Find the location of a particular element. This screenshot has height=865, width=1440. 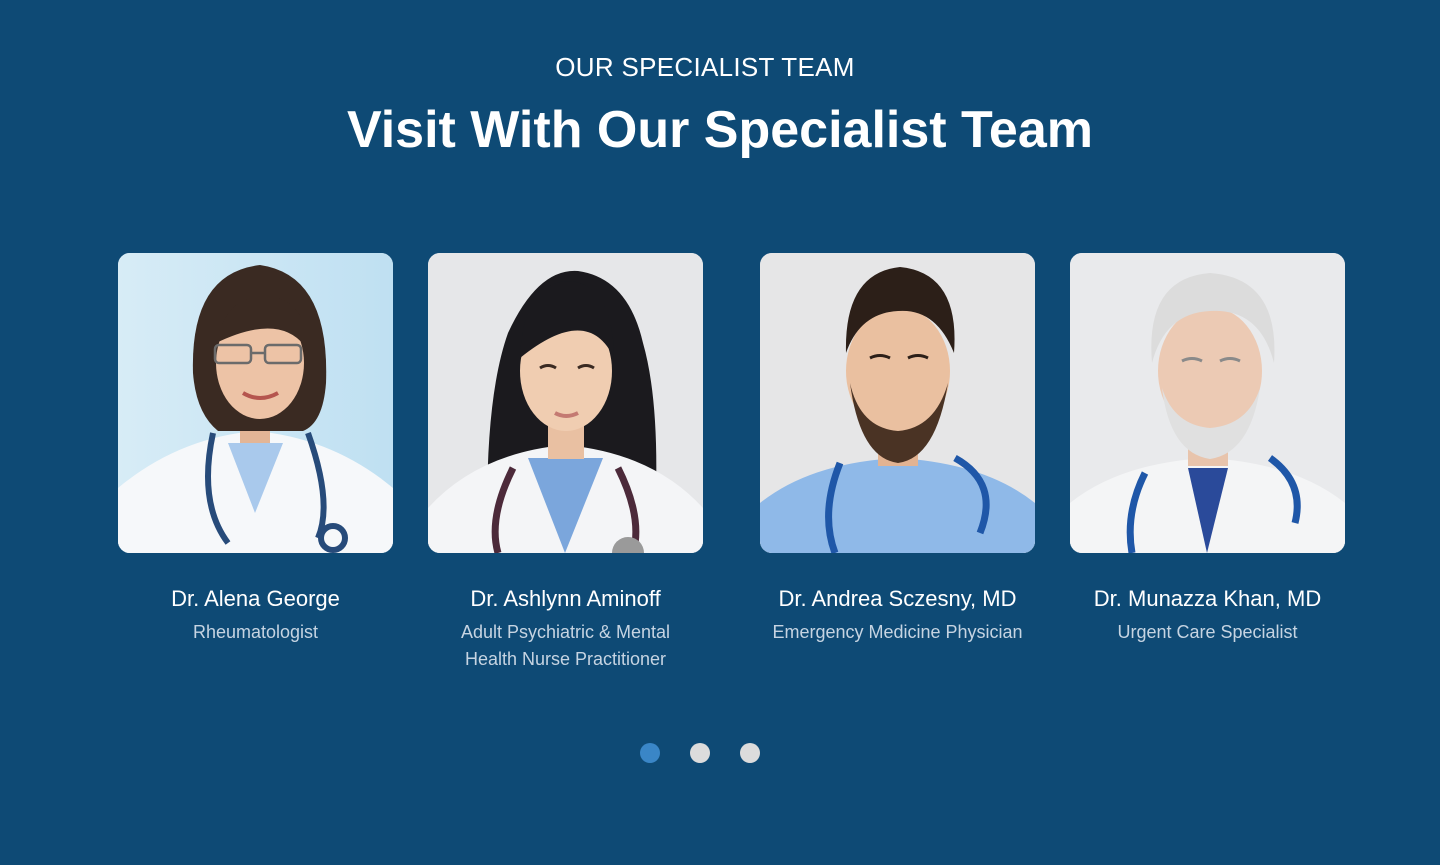

doctor-name: Dr. Ashlynn Aminoff is located at coordinates (565, 599).